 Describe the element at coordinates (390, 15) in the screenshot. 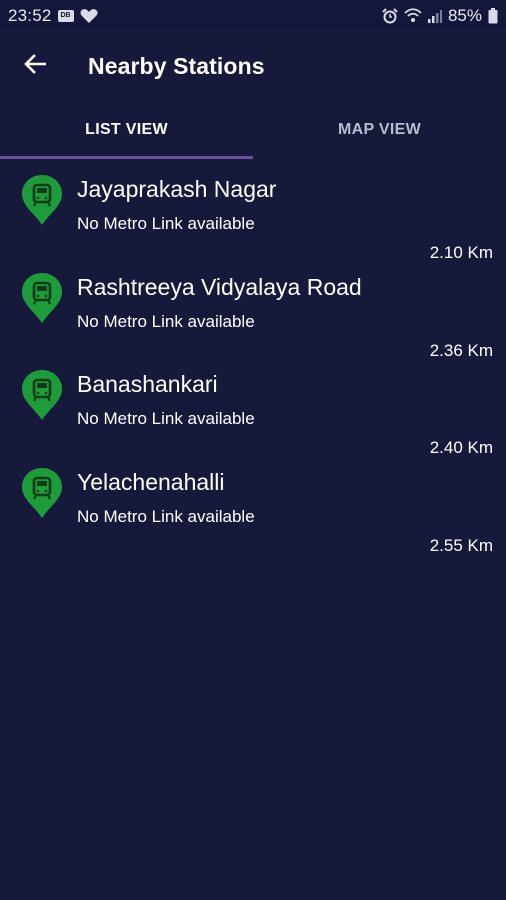

I see `alarm-icon` at that location.